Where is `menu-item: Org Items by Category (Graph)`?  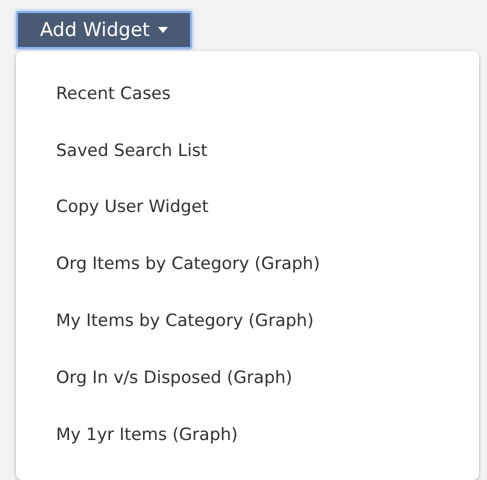
menu-item: Org Items by Category (Graph) is located at coordinates (247, 264).